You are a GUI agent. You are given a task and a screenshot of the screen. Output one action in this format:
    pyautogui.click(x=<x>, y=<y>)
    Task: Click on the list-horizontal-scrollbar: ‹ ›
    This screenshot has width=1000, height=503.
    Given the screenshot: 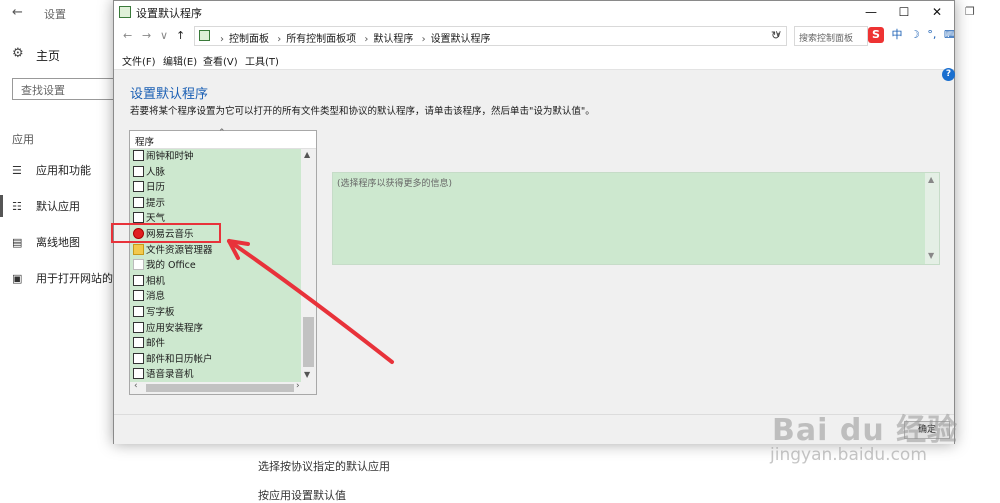 What is the action you would take?
    pyautogui.click(x=223, y=387)
    